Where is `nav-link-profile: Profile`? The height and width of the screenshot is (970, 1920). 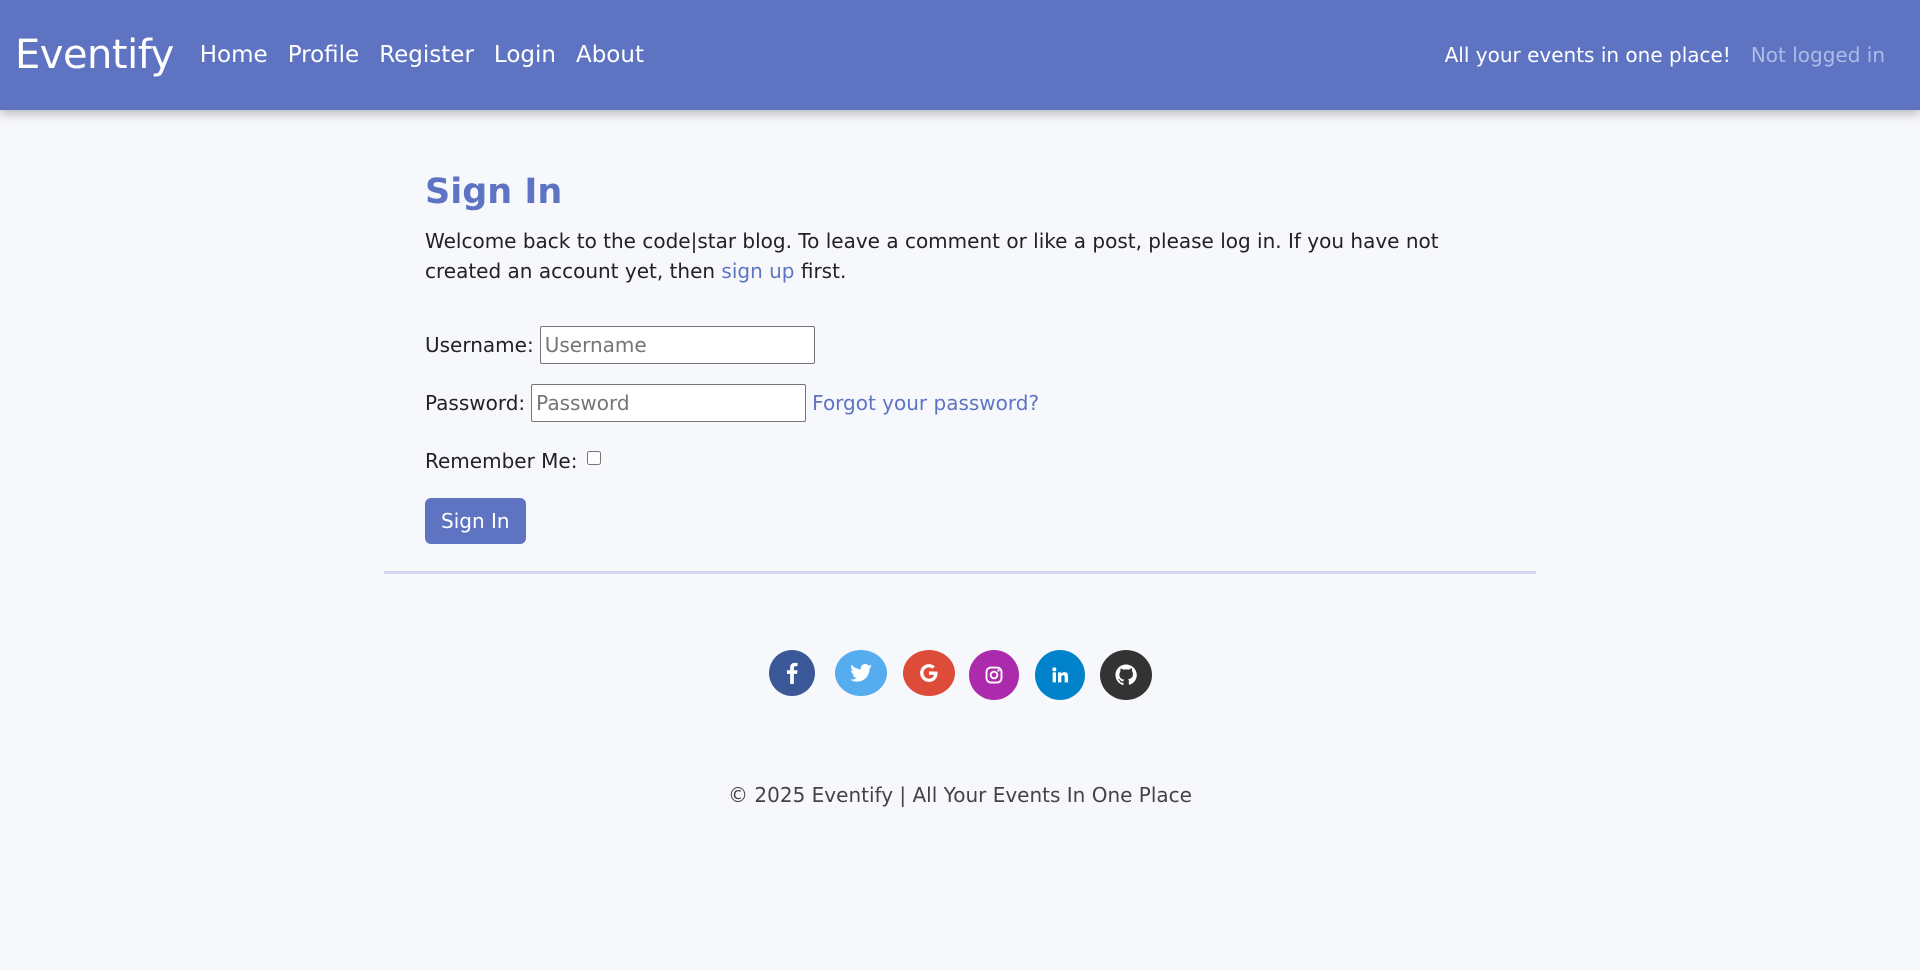
nav-link-profile: Profile is located at coordinates (324, 55).